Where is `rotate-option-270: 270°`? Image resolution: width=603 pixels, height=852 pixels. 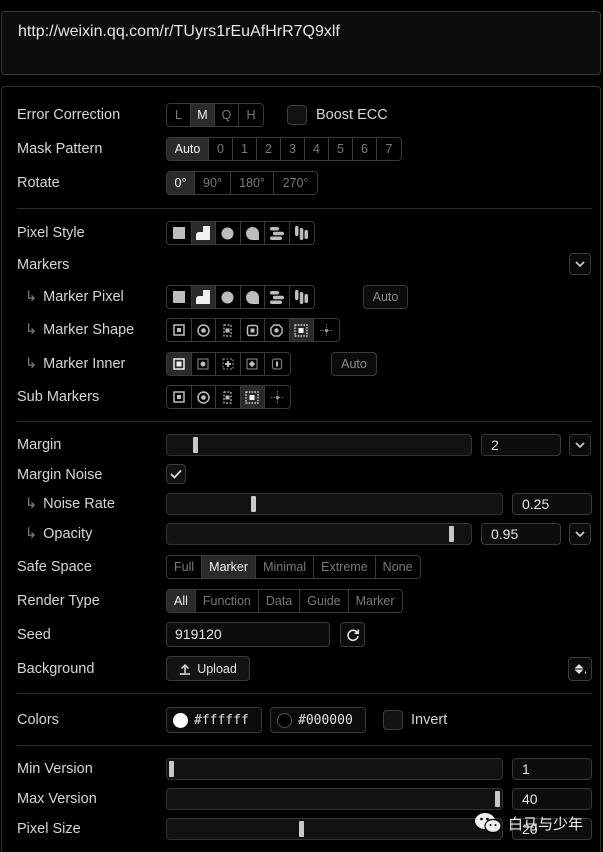
rotate-option-270: 270° is located at coordinates (295, 183).